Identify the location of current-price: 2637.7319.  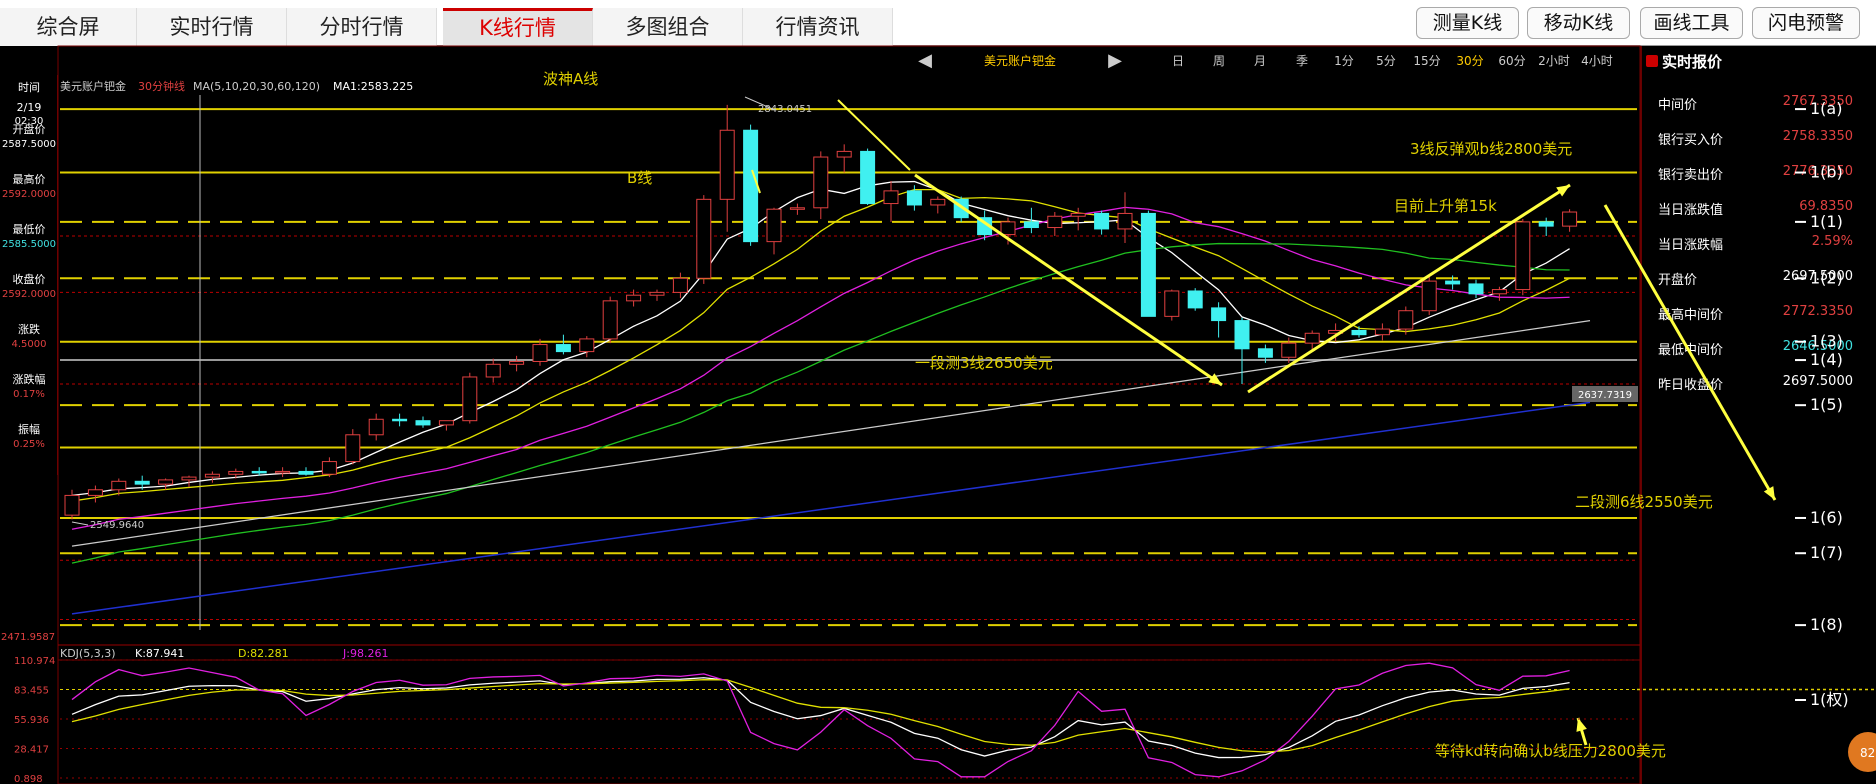
(1605, 395).